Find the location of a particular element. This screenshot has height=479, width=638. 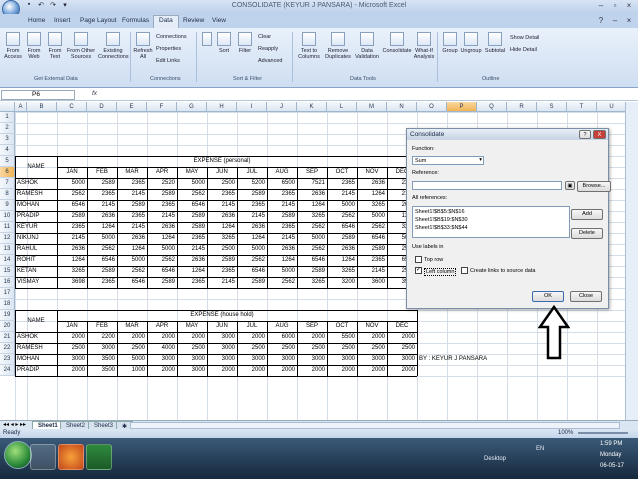

column-header-s: S is located at coordinates (552, 107).